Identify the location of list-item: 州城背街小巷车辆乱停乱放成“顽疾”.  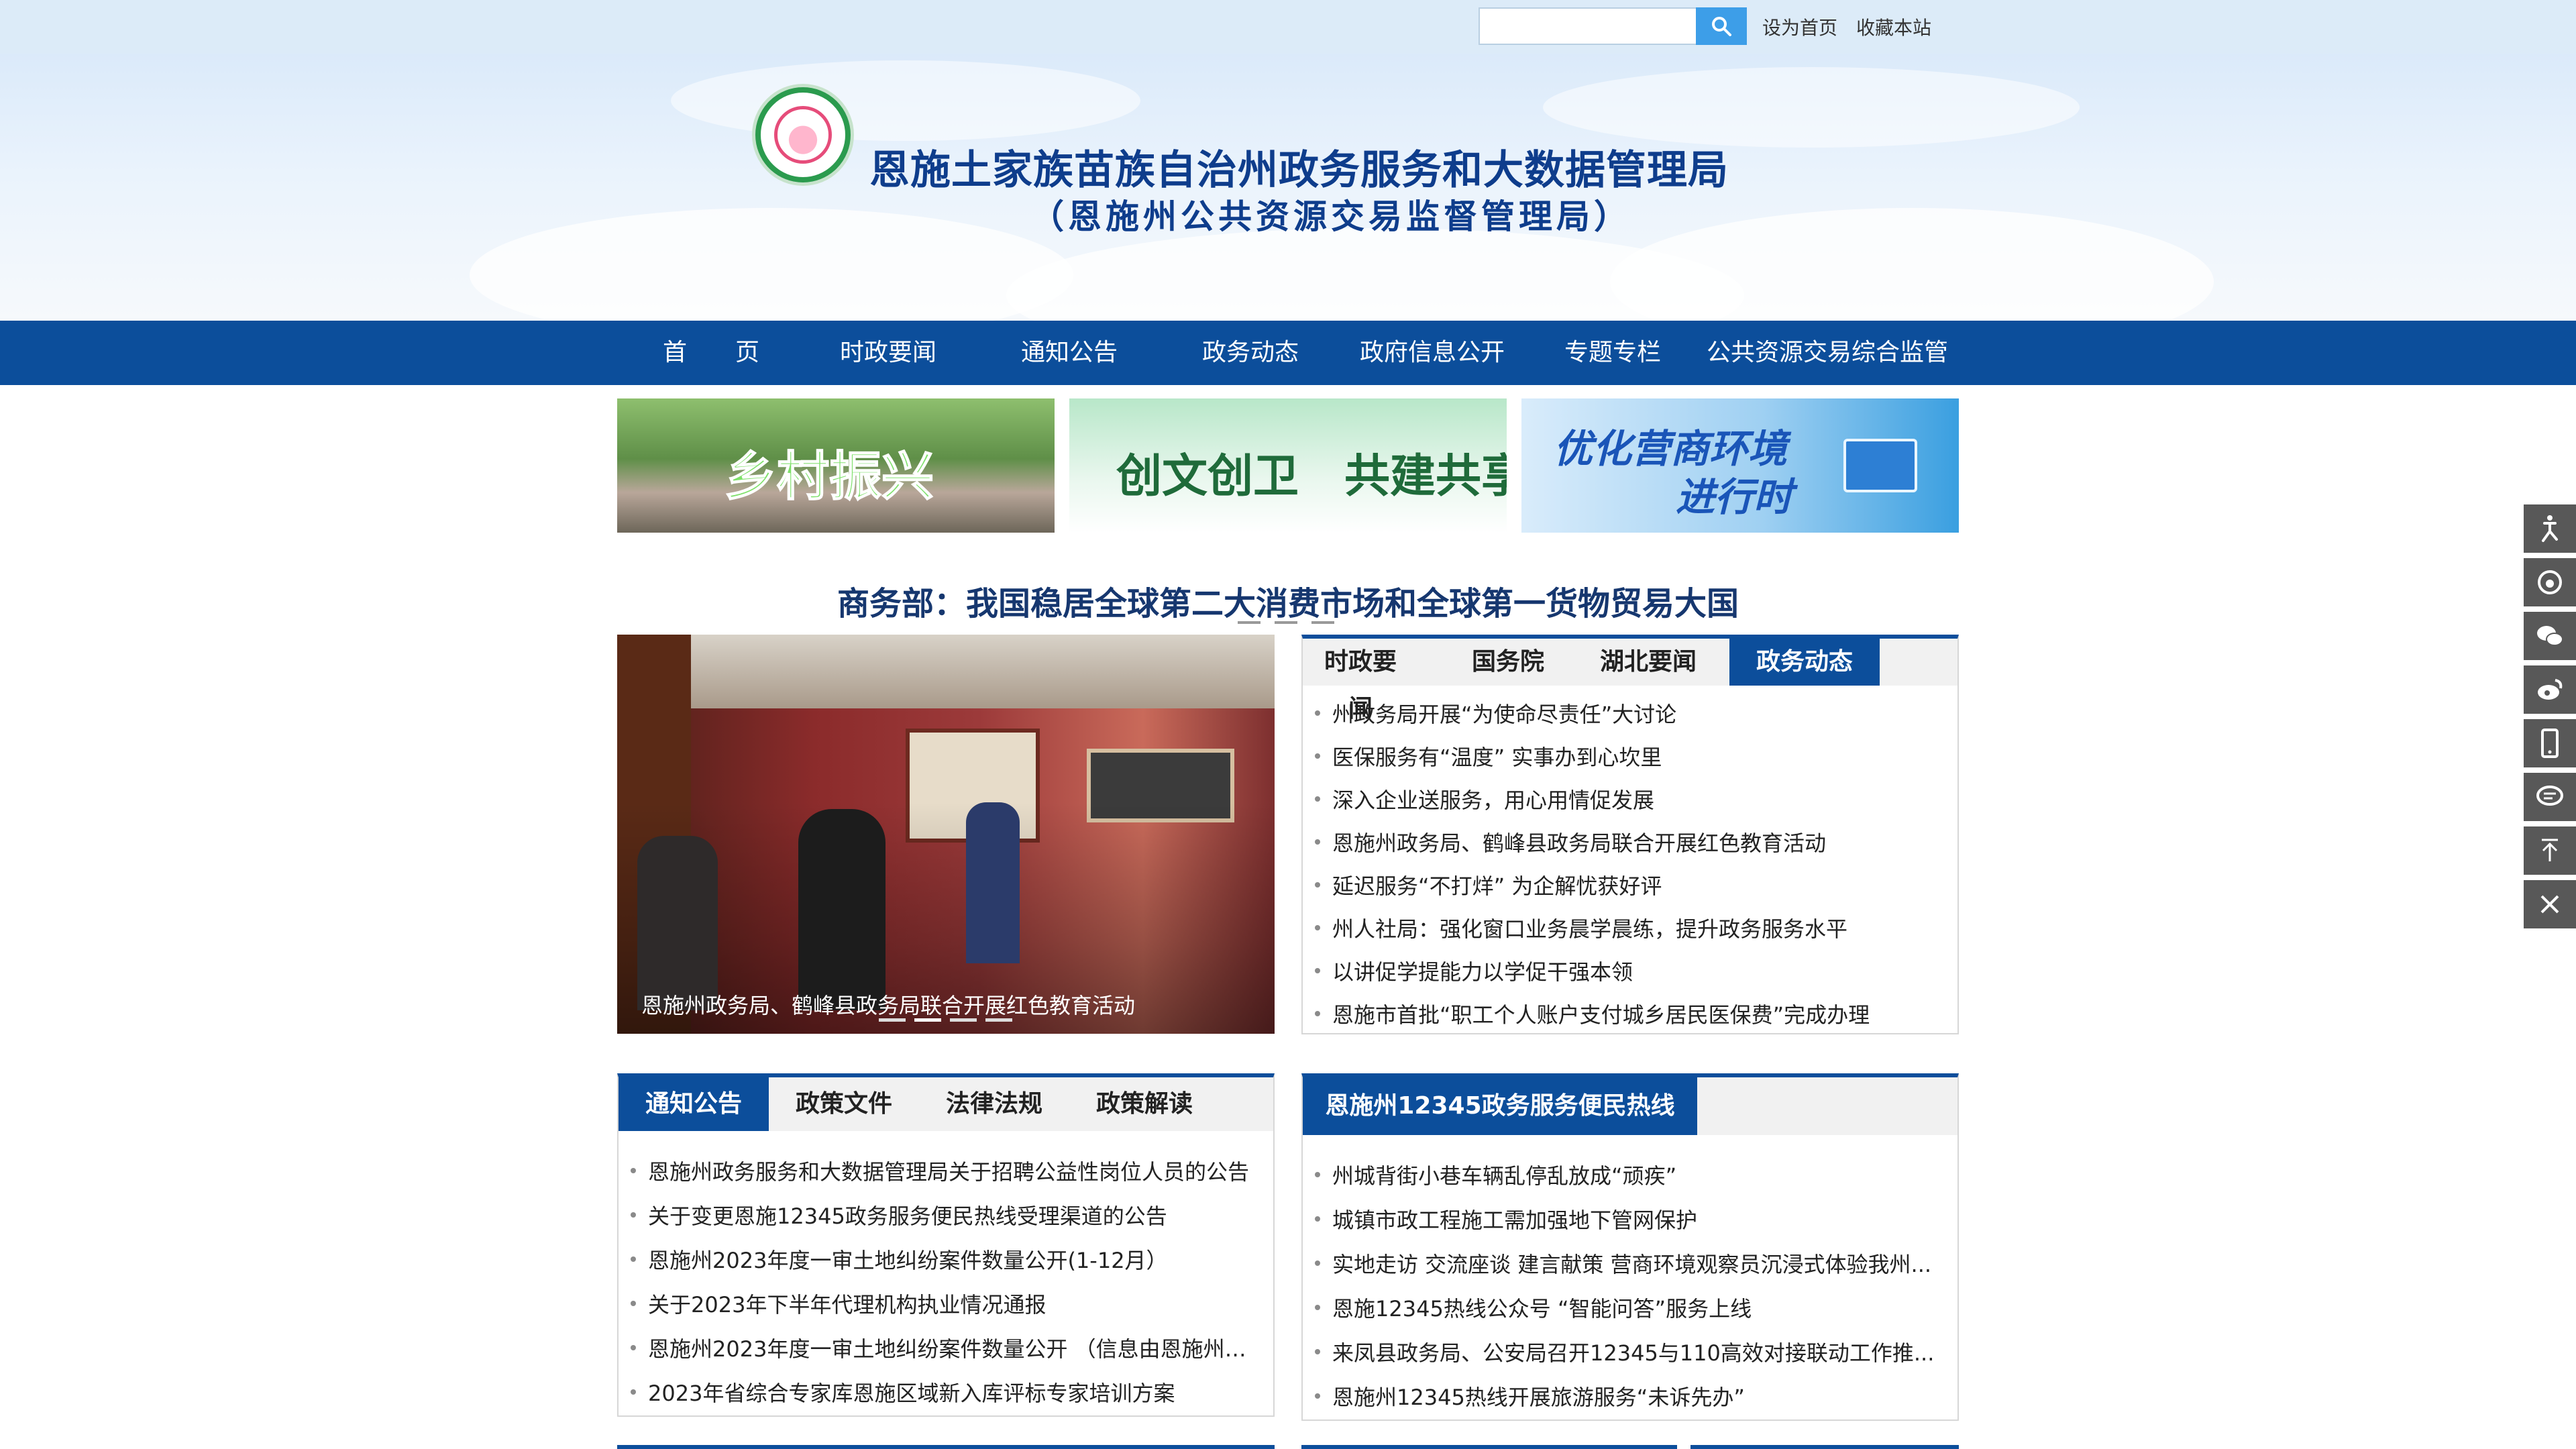
(1630, 1174).